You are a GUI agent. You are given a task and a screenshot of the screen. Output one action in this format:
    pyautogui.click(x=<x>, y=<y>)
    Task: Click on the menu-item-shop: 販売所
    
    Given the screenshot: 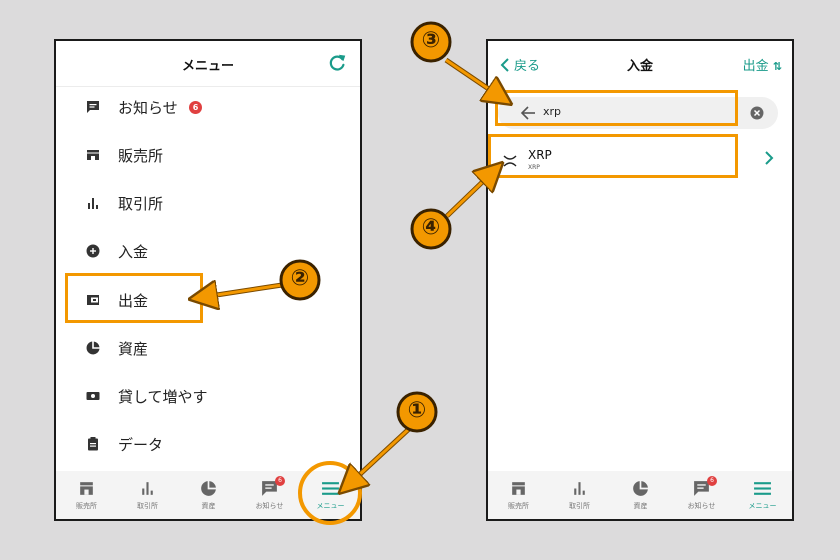 What is the action you would take?
    pyautogui.click(x=208, y=155)
    